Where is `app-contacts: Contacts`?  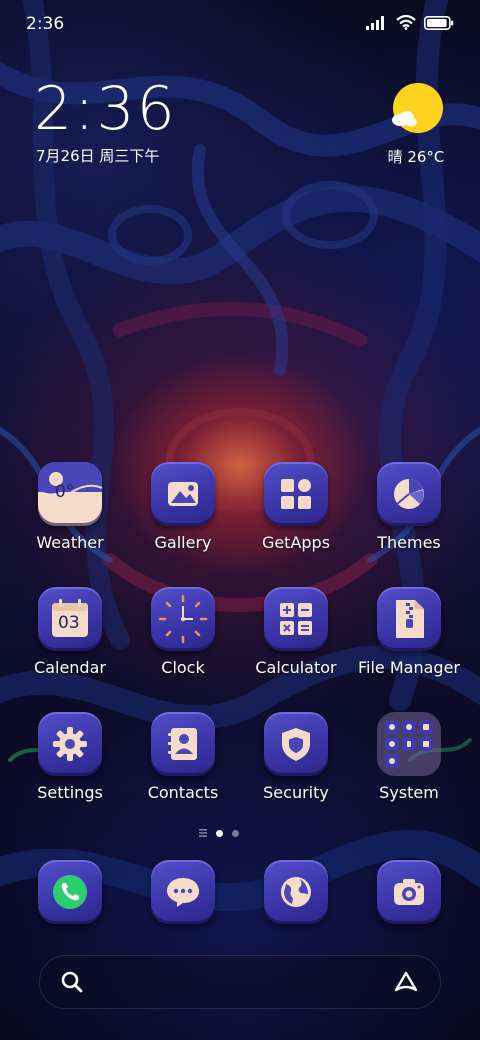
app-contacts: Contacts is located at coordinates (183, 757).